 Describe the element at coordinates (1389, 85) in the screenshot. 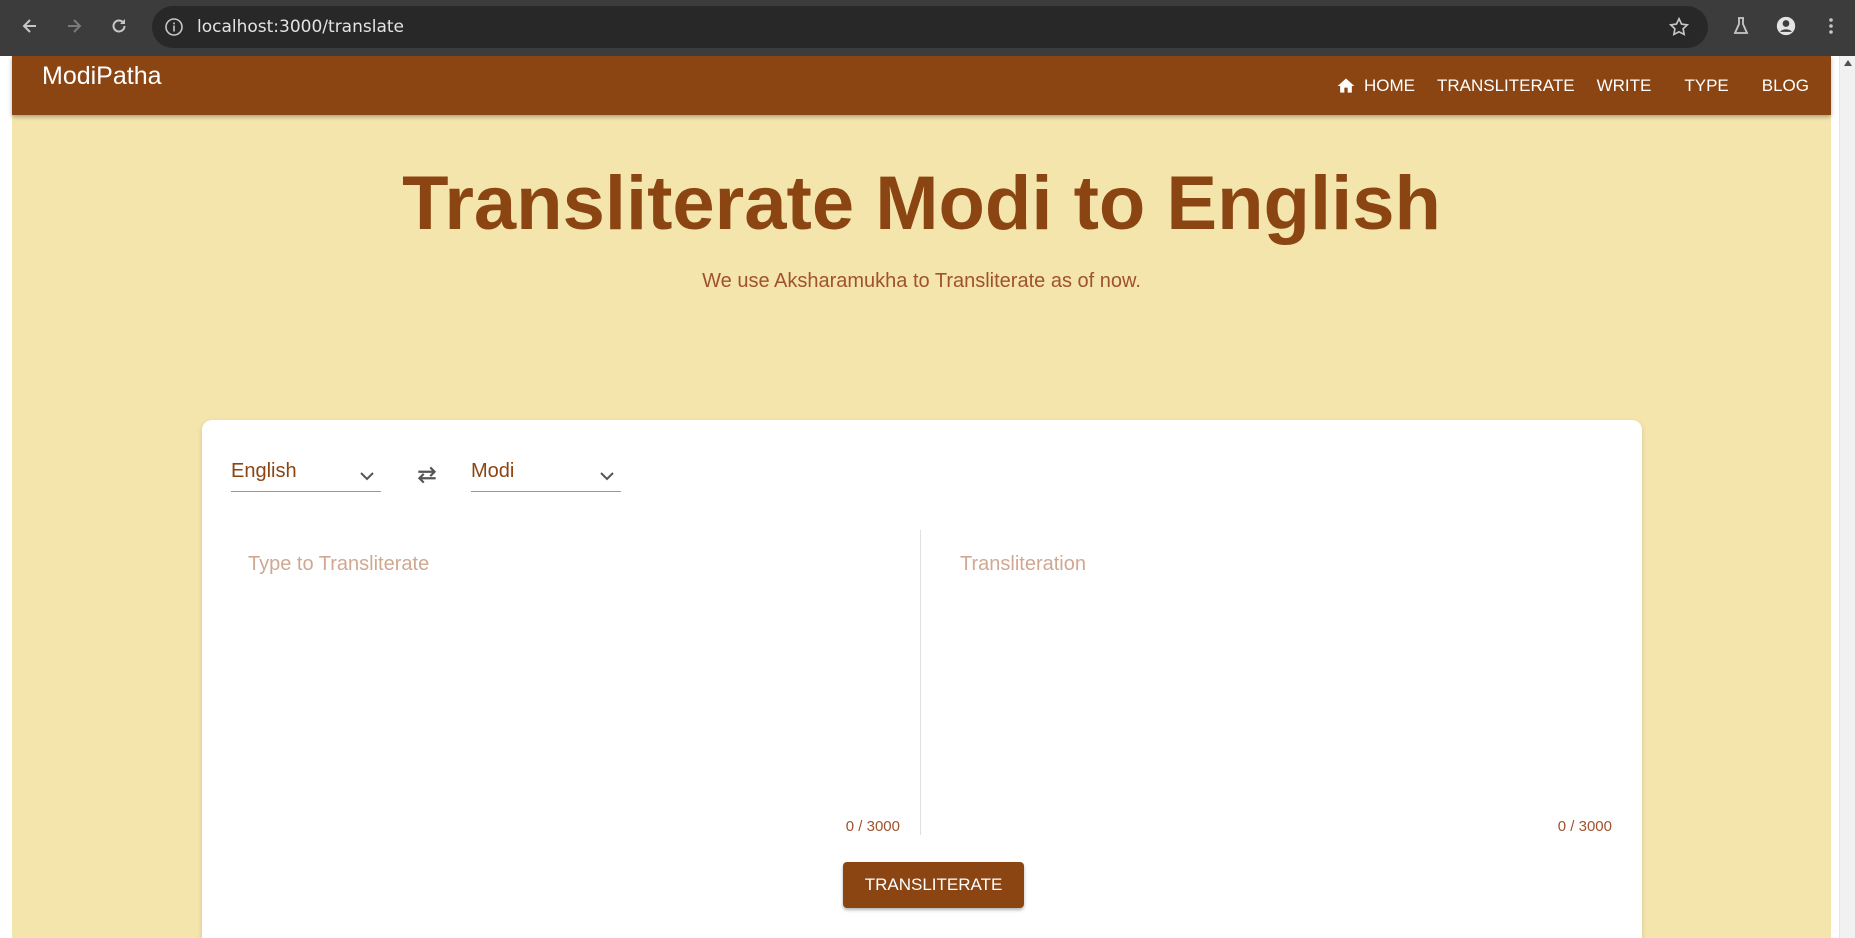

I see `nav-home-label: HOME` at that location.